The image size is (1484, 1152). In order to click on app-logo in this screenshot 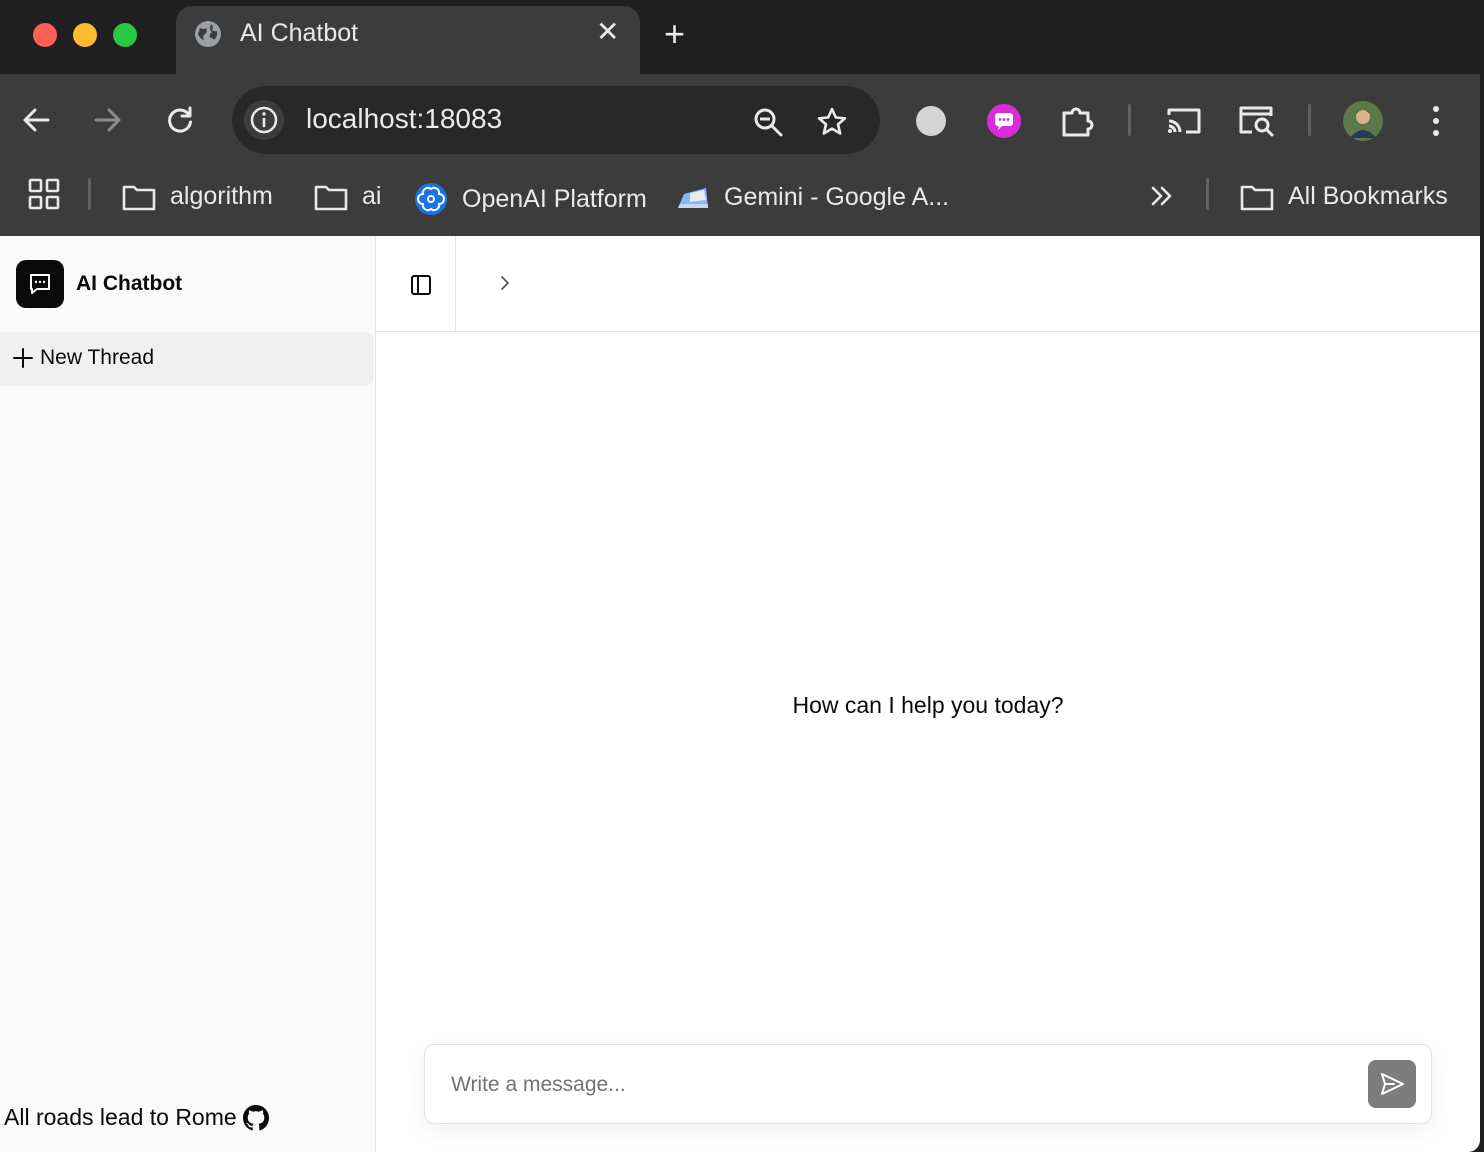, I will do `click(40, 284)`.